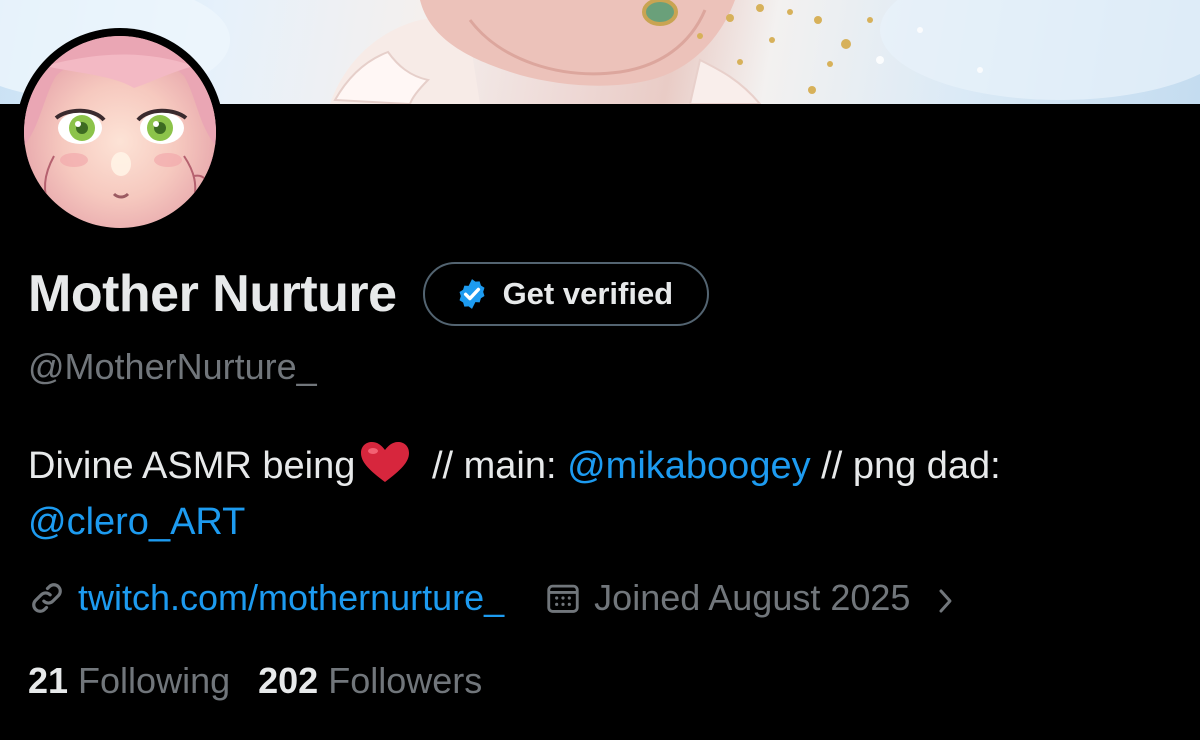 This screenshot has height=740, width=1200. I want to click on get-verified-button: Get verified, so click(566, 294).